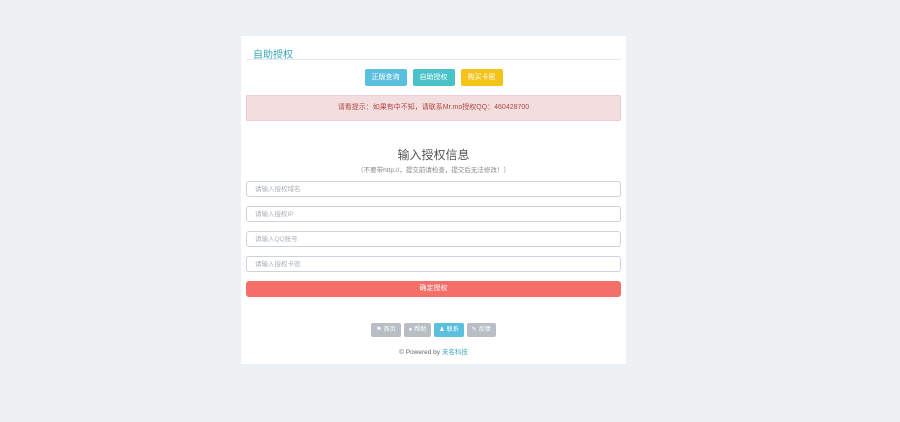 The height and width of the screenshot is (422, 900). What do you see at coordinates (474, 330) in the screenshot?
I see `pencil-icon: ✎` at bounding box center [474, 330].